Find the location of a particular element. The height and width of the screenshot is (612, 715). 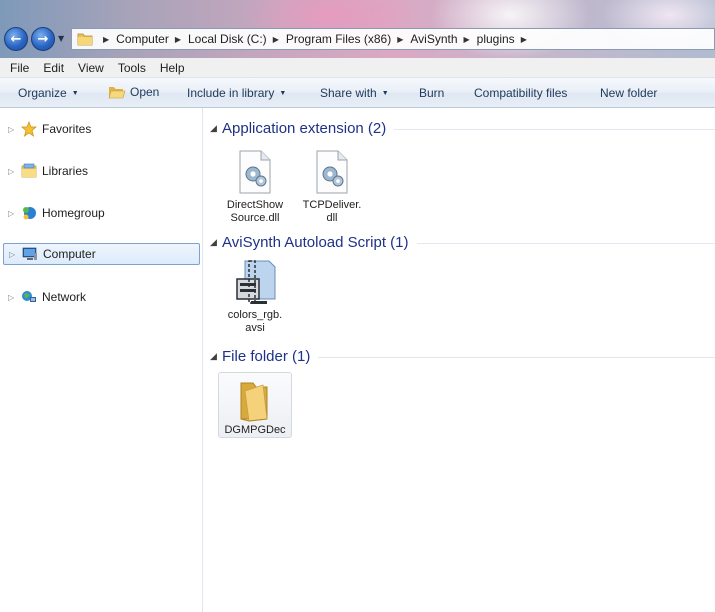

open-button: Open is located at coordinates (133, 92).